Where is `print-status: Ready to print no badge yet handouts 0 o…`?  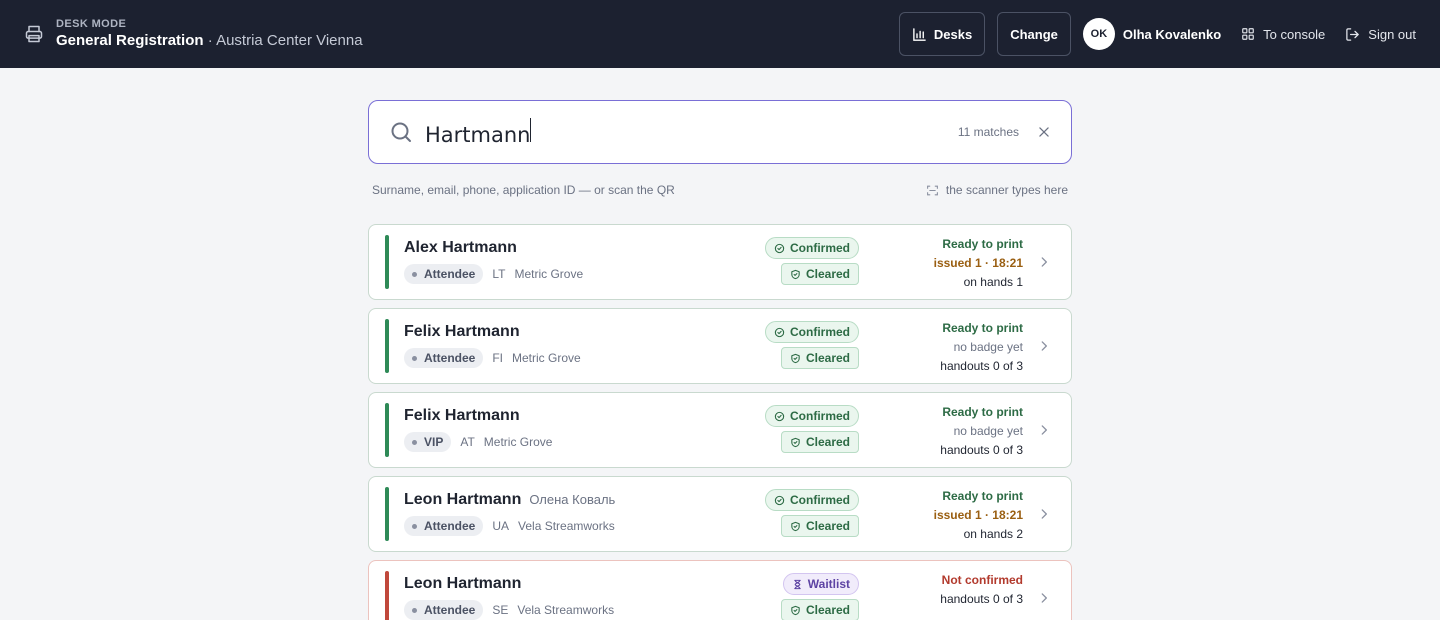 print-status: Ready to print no badge yet handouts 0 o… is located at coordinates (981, 431).